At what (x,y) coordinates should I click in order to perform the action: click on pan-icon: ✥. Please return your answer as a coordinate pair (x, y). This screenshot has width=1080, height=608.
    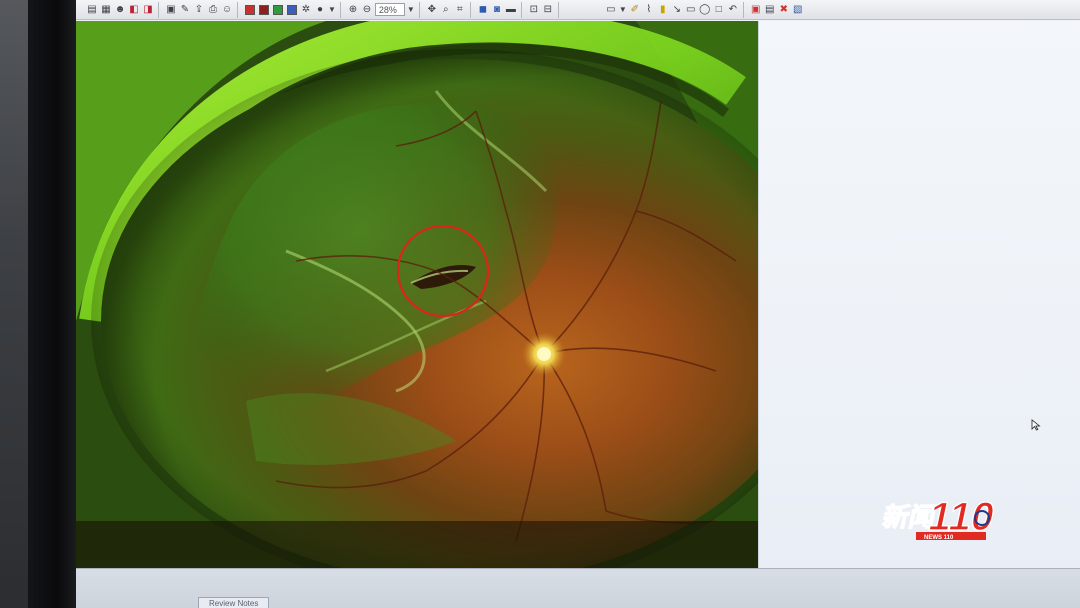
    Looking at the image, I should click on (432, 10).